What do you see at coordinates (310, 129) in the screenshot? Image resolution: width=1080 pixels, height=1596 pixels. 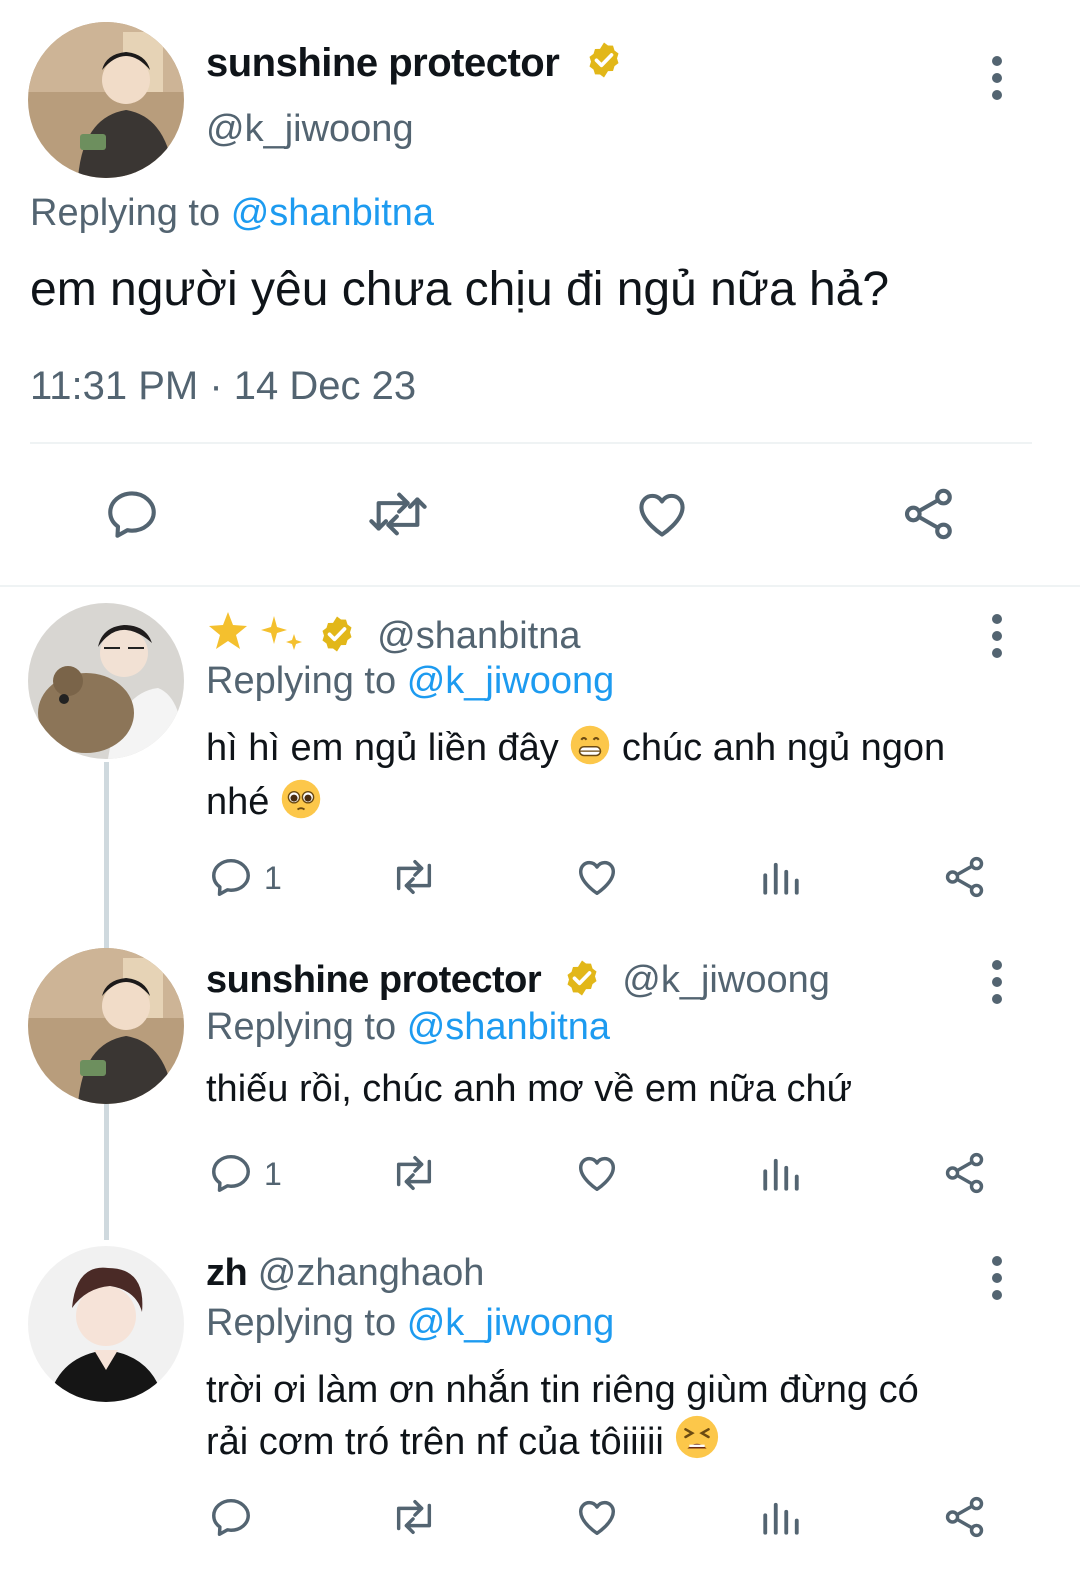 I see `author-handle: @k_jiwoong` at bounding box center [310, 129].